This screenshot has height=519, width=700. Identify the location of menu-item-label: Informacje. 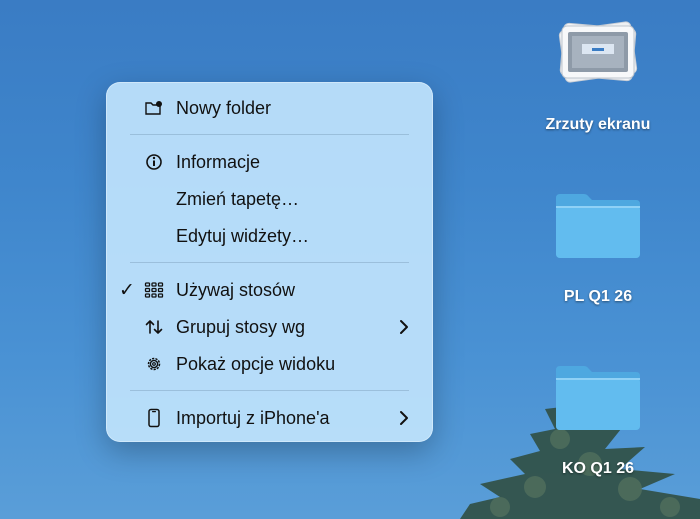
(218, 161).